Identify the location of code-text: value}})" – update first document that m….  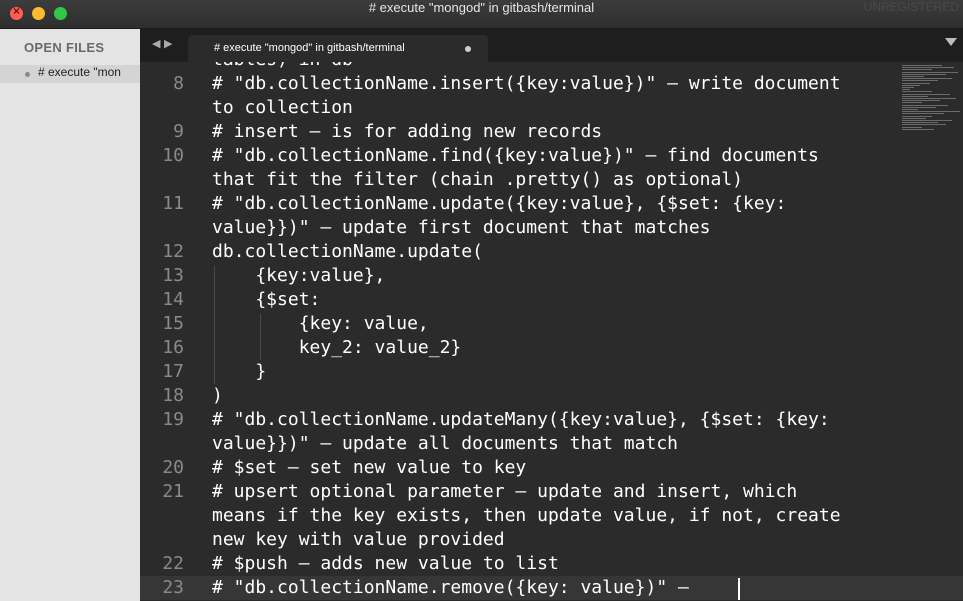
(461, 228).